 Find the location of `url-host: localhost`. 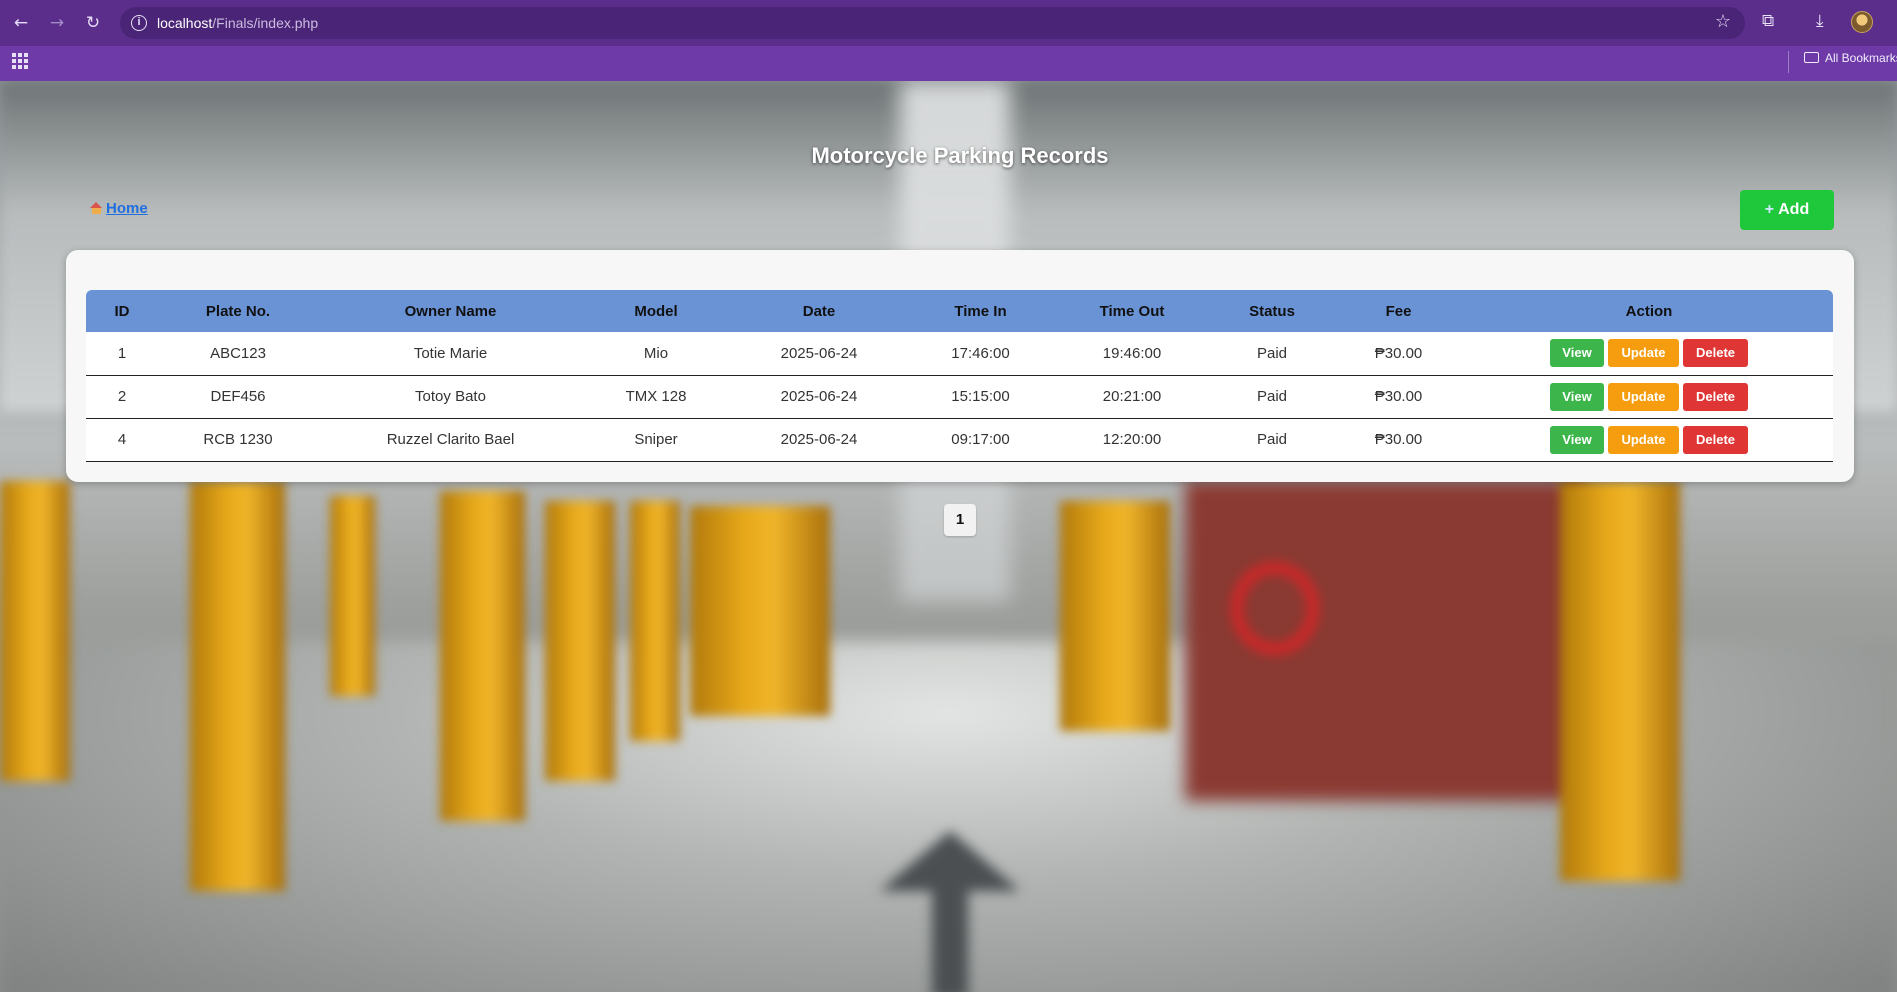

url-host: localhost is located at coordinates (185, 23).